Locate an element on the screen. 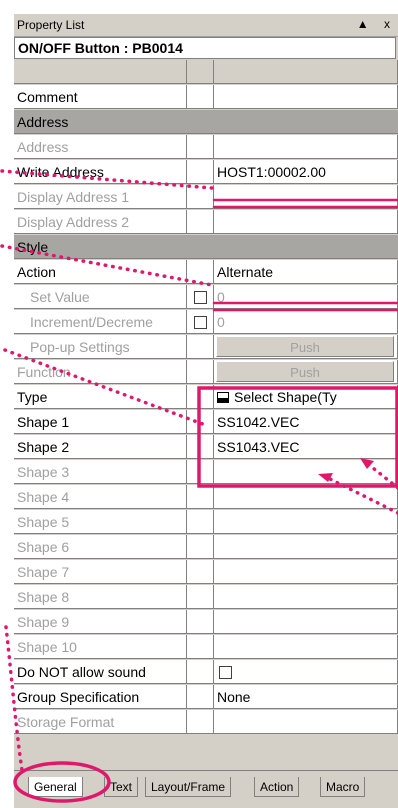  object-header: ON/OFF Button : PB0014 is located at coordinates (205, 48).